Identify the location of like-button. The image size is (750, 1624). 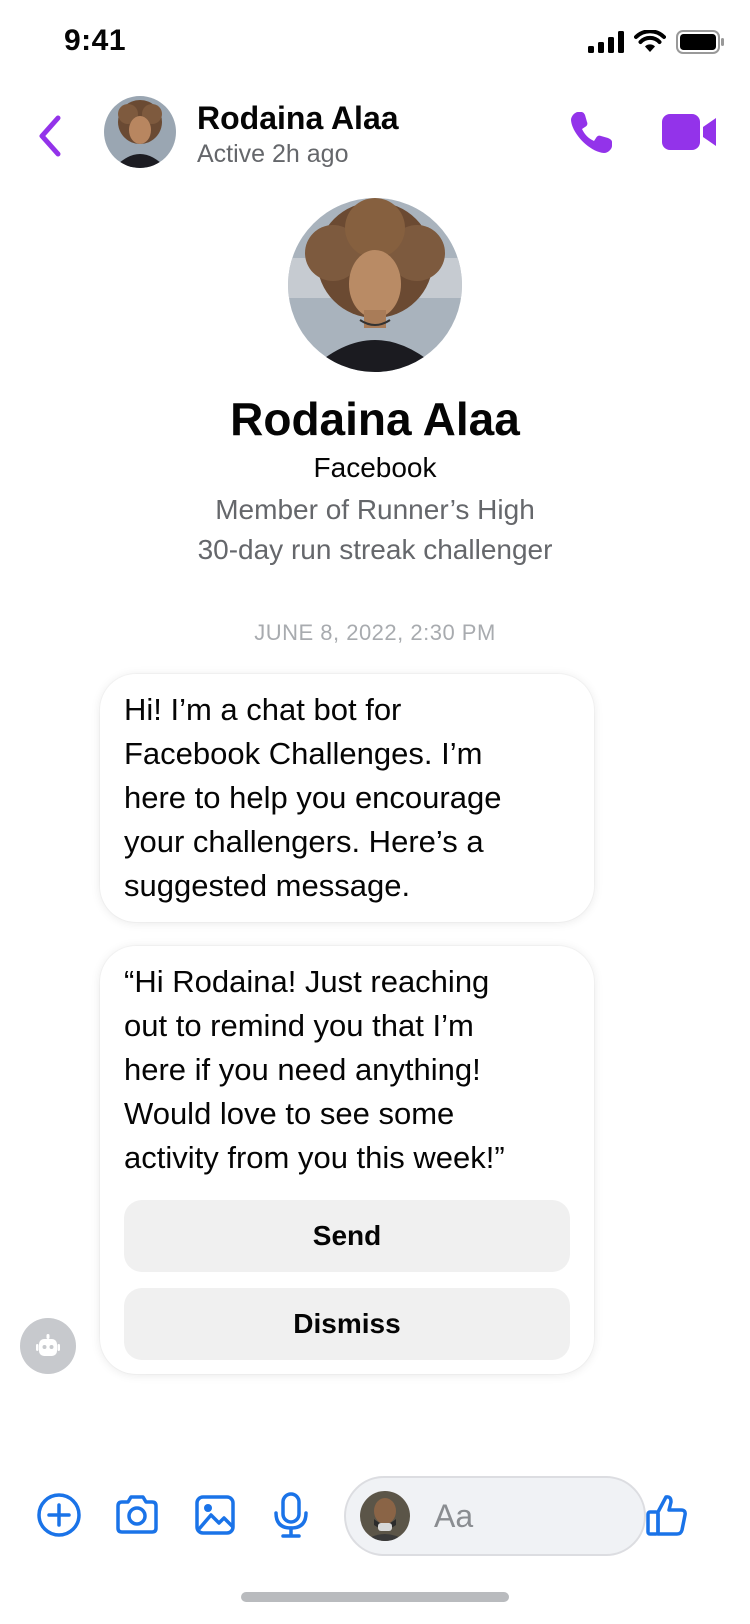
(667, 1515).